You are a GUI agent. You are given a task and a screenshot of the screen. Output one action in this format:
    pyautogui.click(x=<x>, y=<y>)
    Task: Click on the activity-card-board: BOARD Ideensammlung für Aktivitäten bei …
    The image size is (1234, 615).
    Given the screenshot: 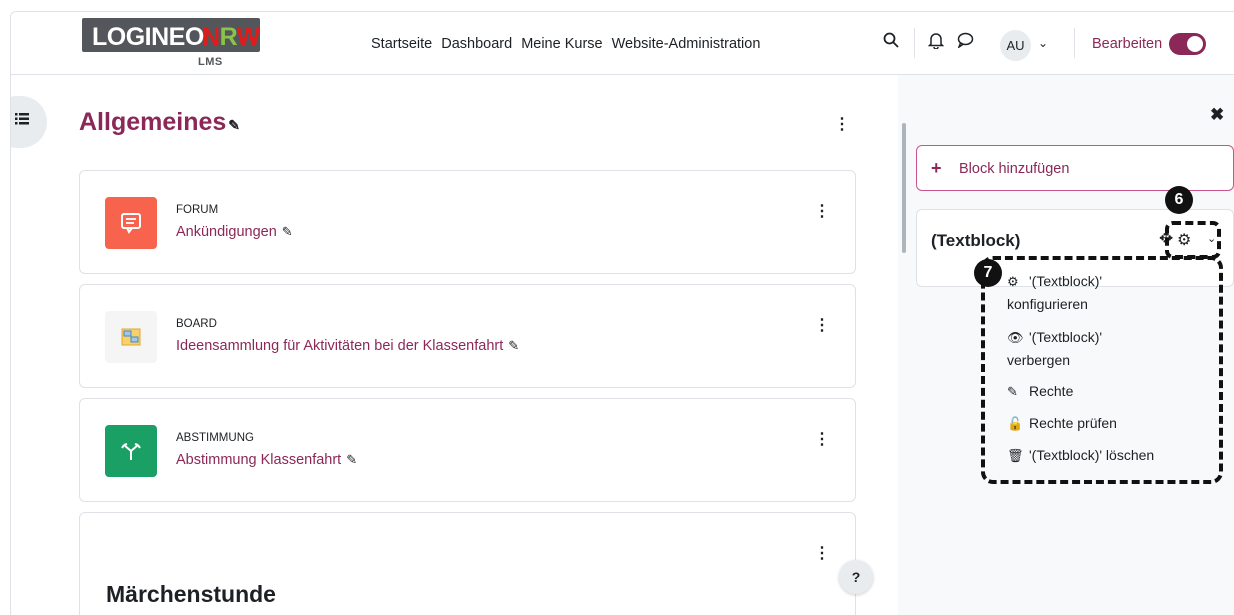 What is the action you would take?
    pyautogui.click(x=467, y=336)
    